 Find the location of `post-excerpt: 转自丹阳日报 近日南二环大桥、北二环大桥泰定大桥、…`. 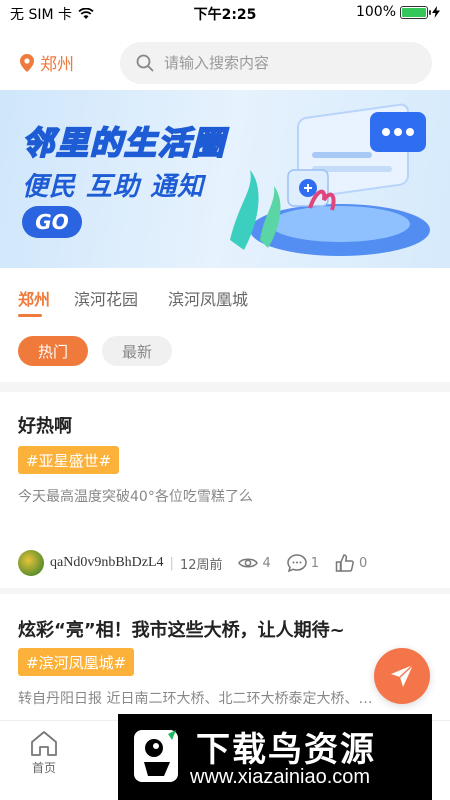

post-excerpt: 转自丹阳日报 近日南二环大桥、北二环大桥泰定大桥、… is located at coordinates (195, 699).